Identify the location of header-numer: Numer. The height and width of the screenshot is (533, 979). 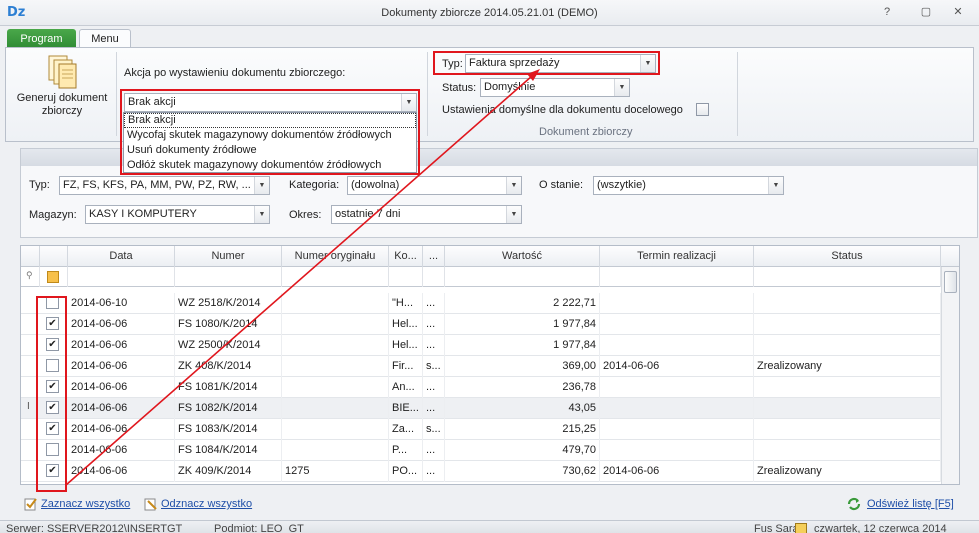
(228, 256).